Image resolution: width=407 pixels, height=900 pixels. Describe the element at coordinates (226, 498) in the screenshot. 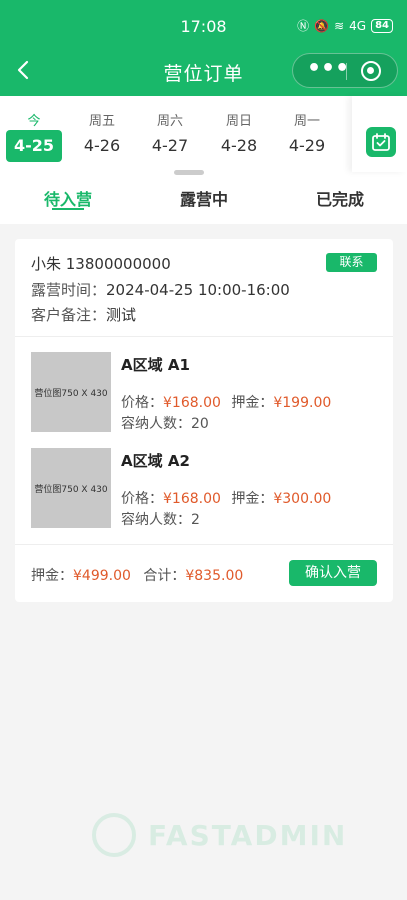

I see `price-row: 价格：¥168.00 押金：¥300.00` at that location.